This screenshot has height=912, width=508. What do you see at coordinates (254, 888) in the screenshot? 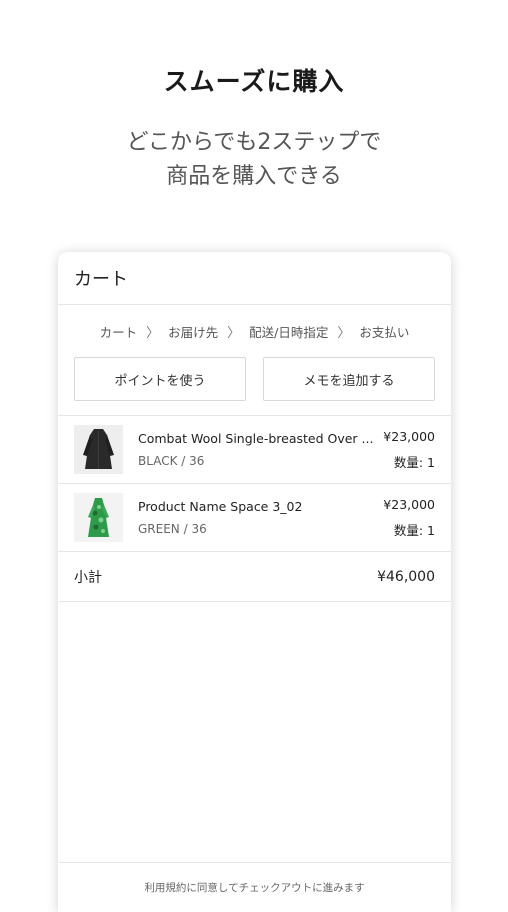
I see `terms-note-text: 利用規約に同意してチェックアウトに進みます` at bounding box center [254, 888].